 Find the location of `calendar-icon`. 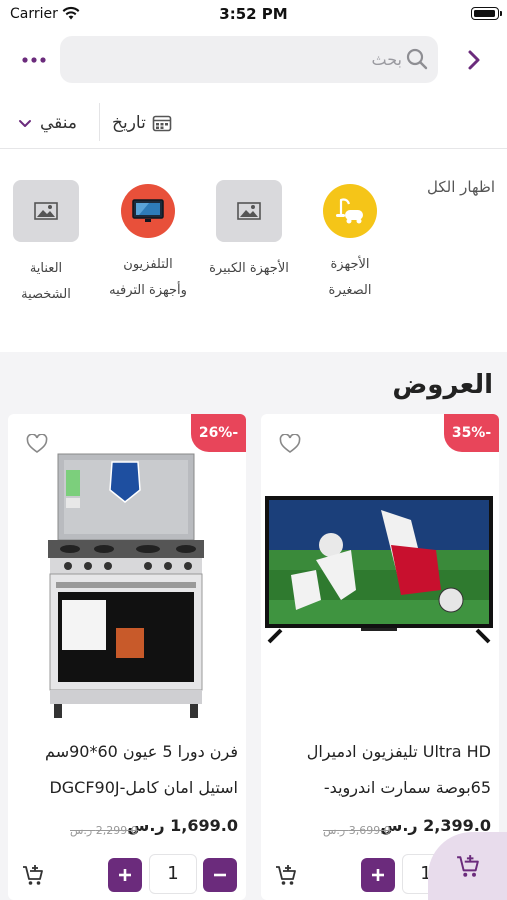

calendar-icon is located at coordinates (162, 123).